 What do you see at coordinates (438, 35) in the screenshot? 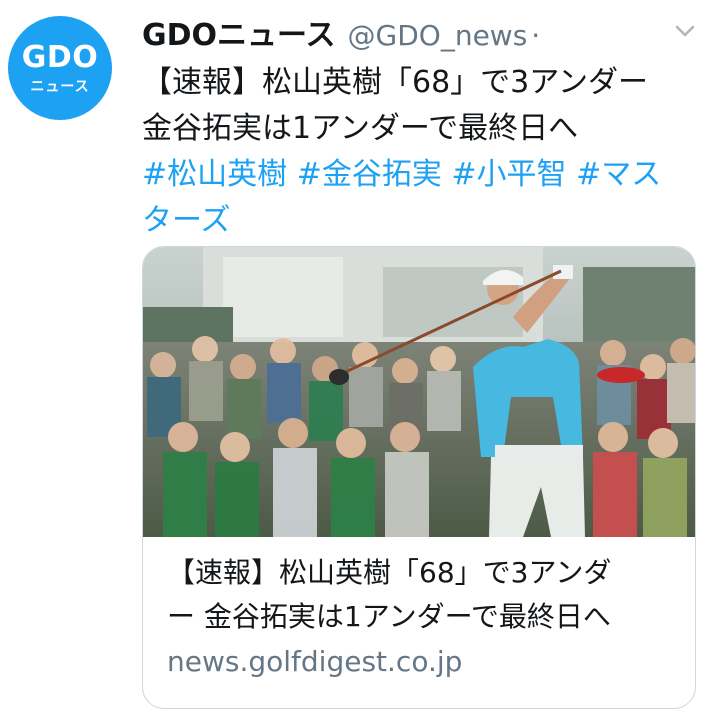
I see `author-handle: @GDO_news` at bounding box center [438, 35].